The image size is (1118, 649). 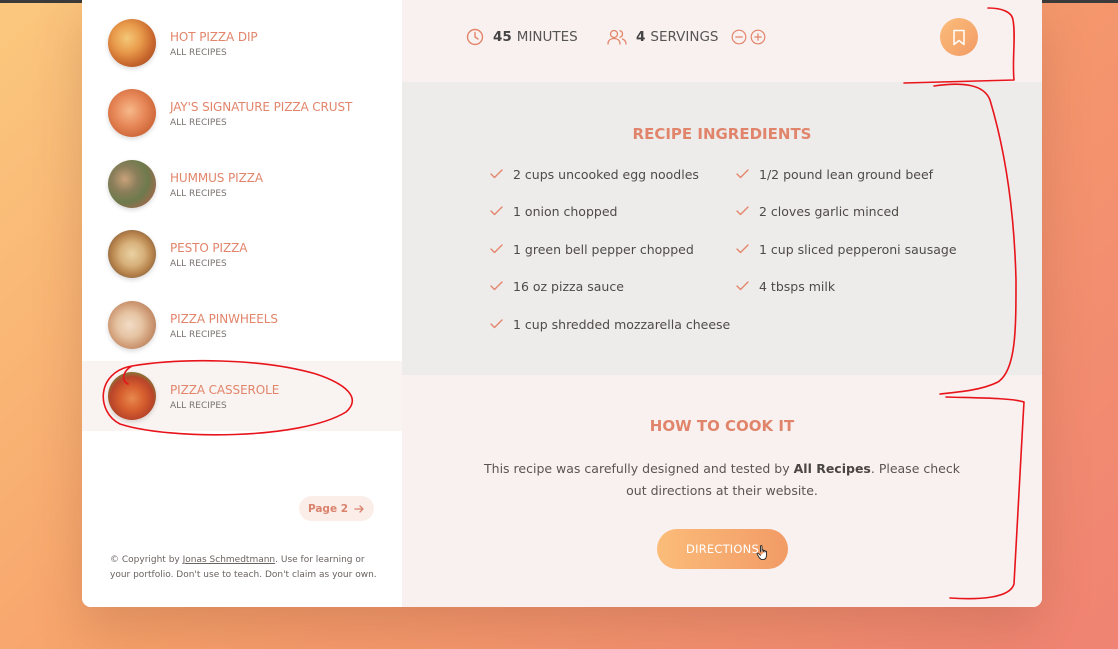 I want to click on recipe-title: HUMMUS PIZZA, so click(x=216, y=177).